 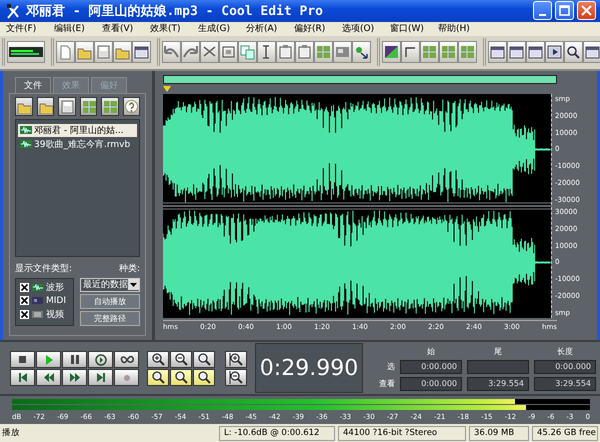 I want to click on menu-item: 窗口(W), so click(x=414, y=29).